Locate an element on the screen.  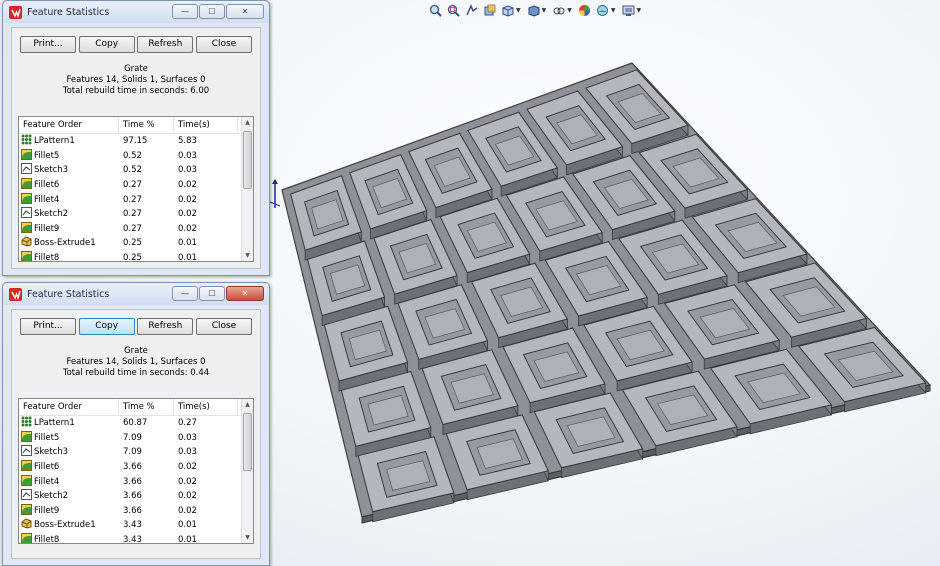
time-percent-cell: 60.87 is located at coordinates (135, 423).